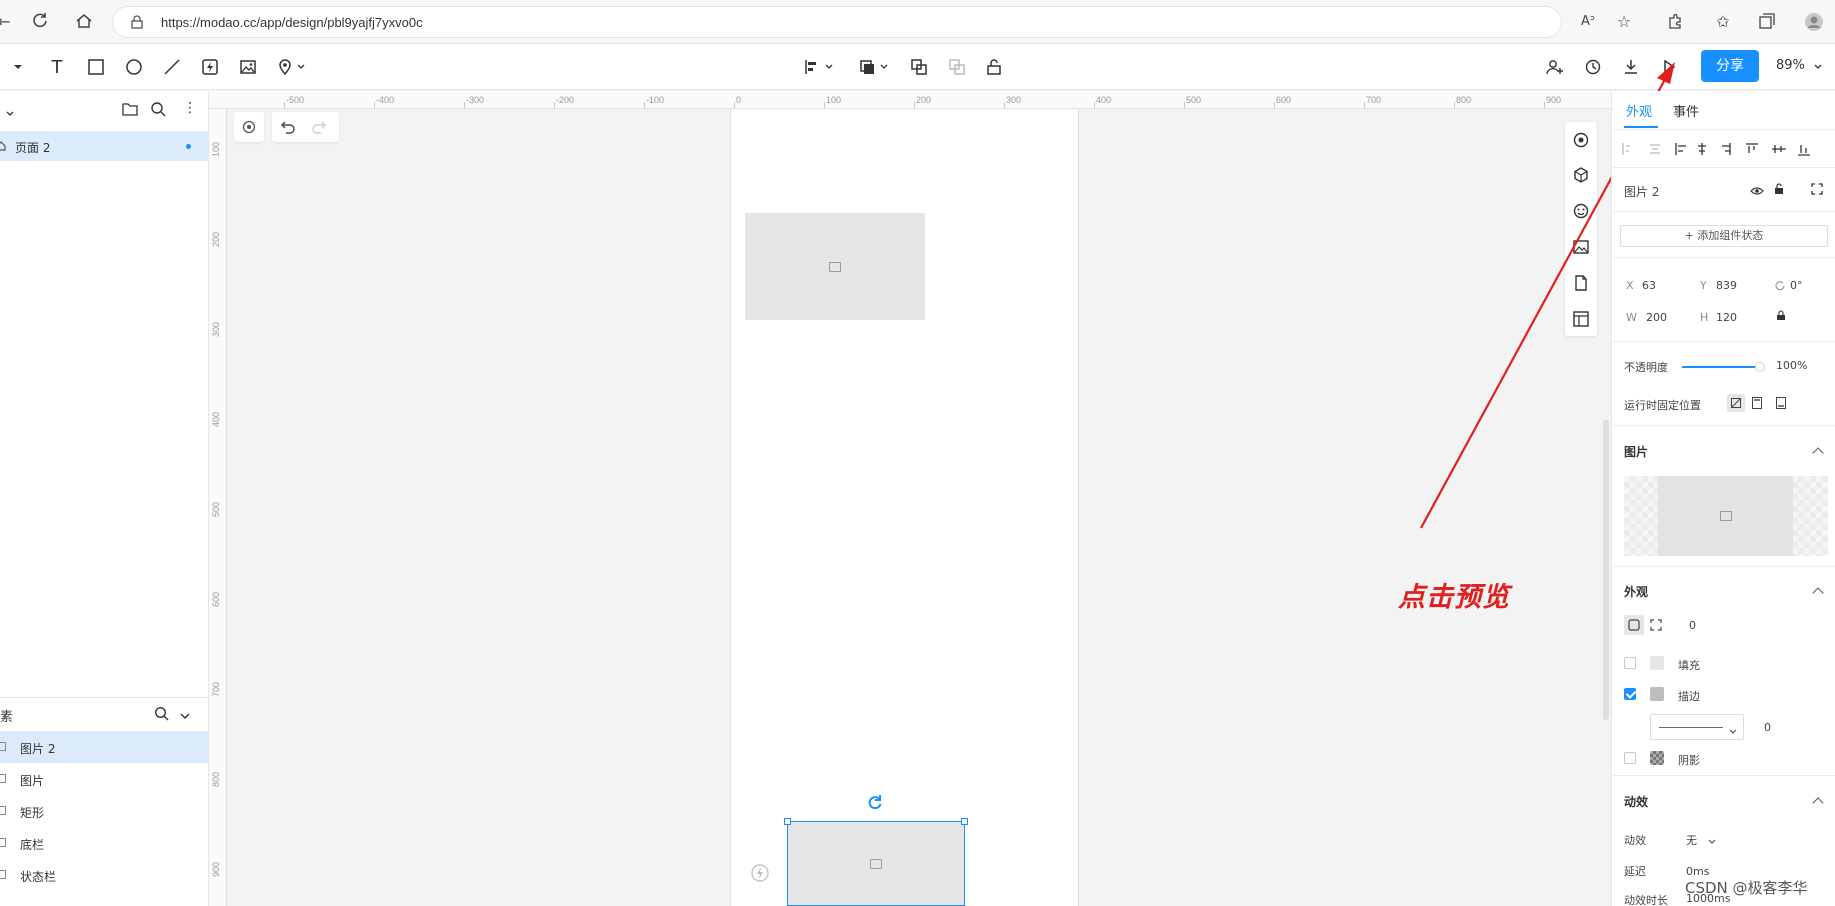  I want to click on emoji-icon, so click(1581, 211).